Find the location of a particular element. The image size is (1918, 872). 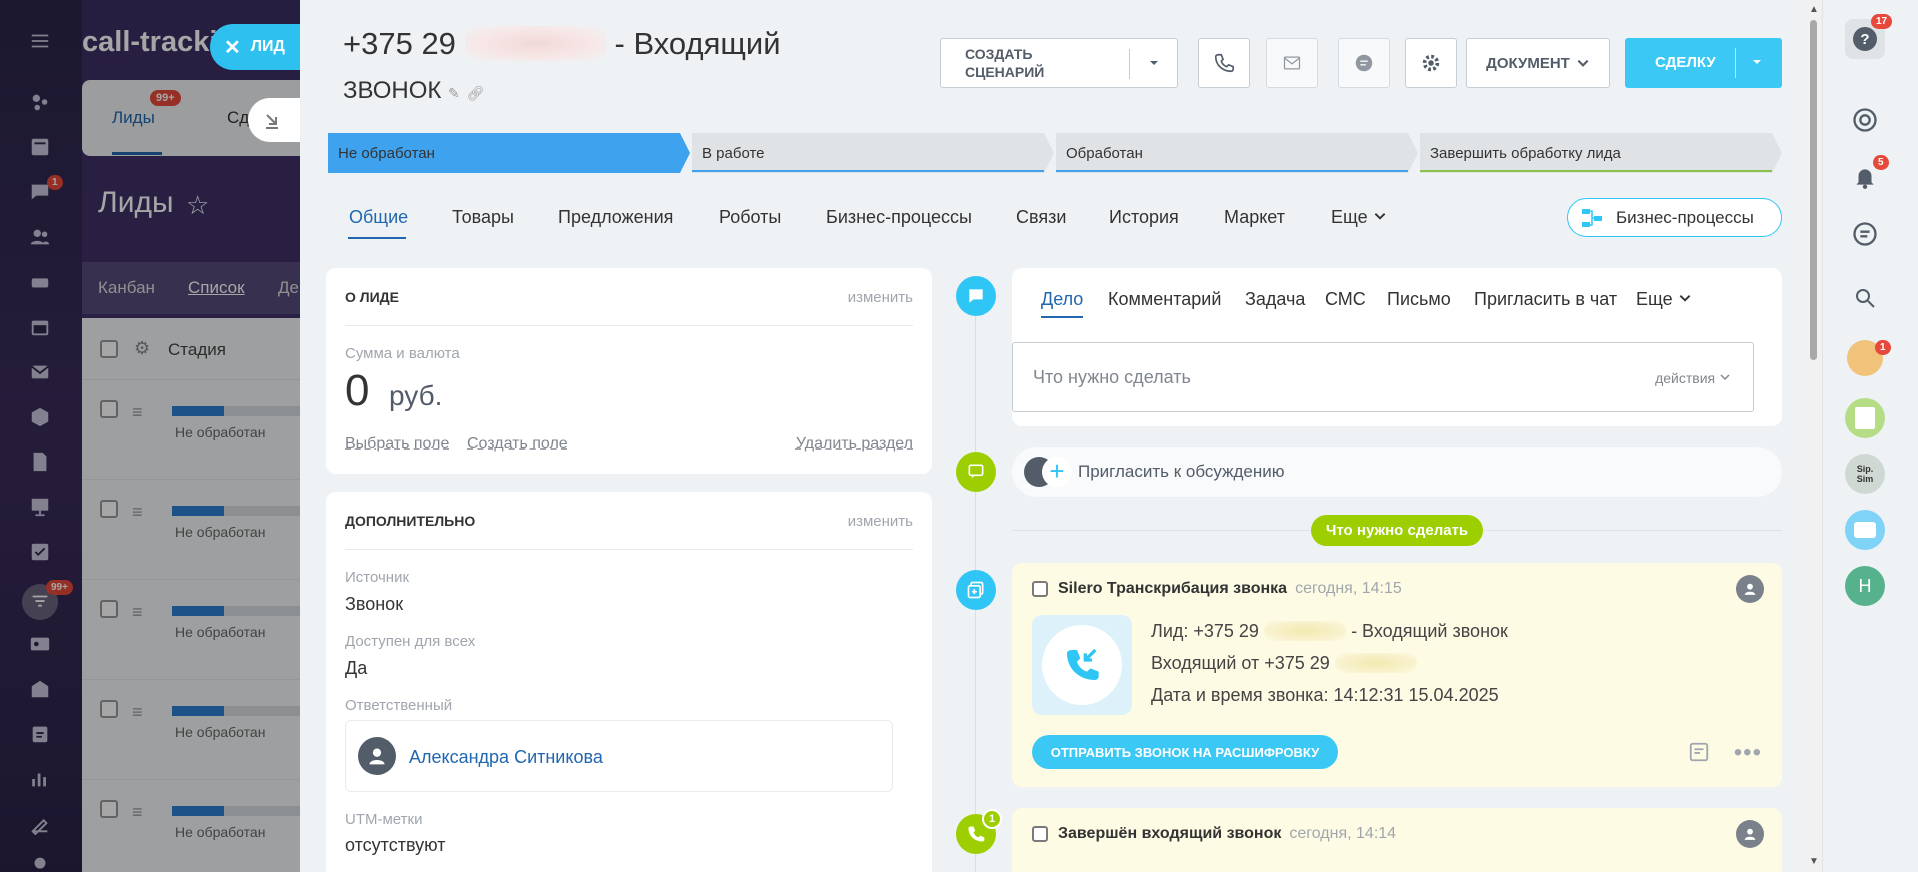

tab-products: Товары is located at coordinates (483, 217).